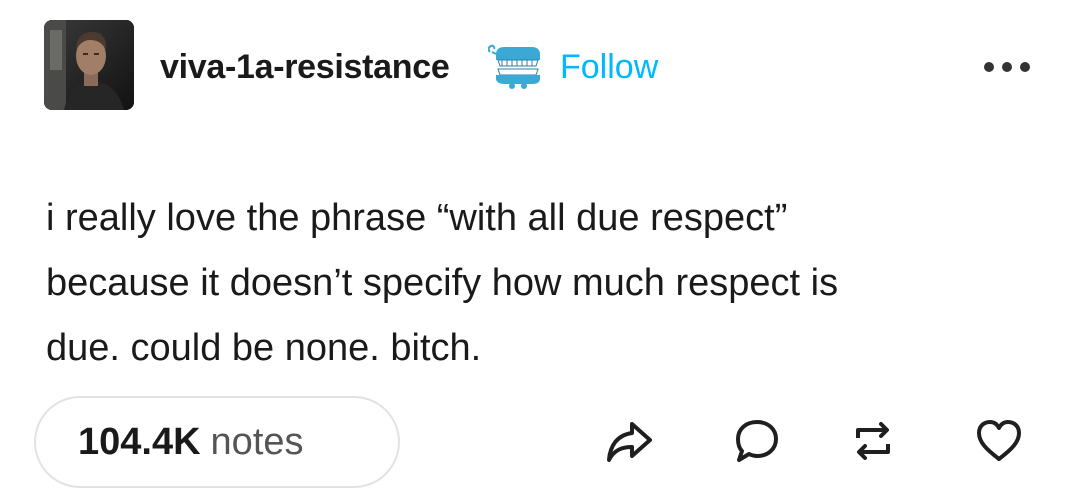 The image size is (1080, 489). What do you see at coordinates (515, 67) in the screenshot?
I see `chattering-teeth-badge-icon` at bounding box center [515, 67].